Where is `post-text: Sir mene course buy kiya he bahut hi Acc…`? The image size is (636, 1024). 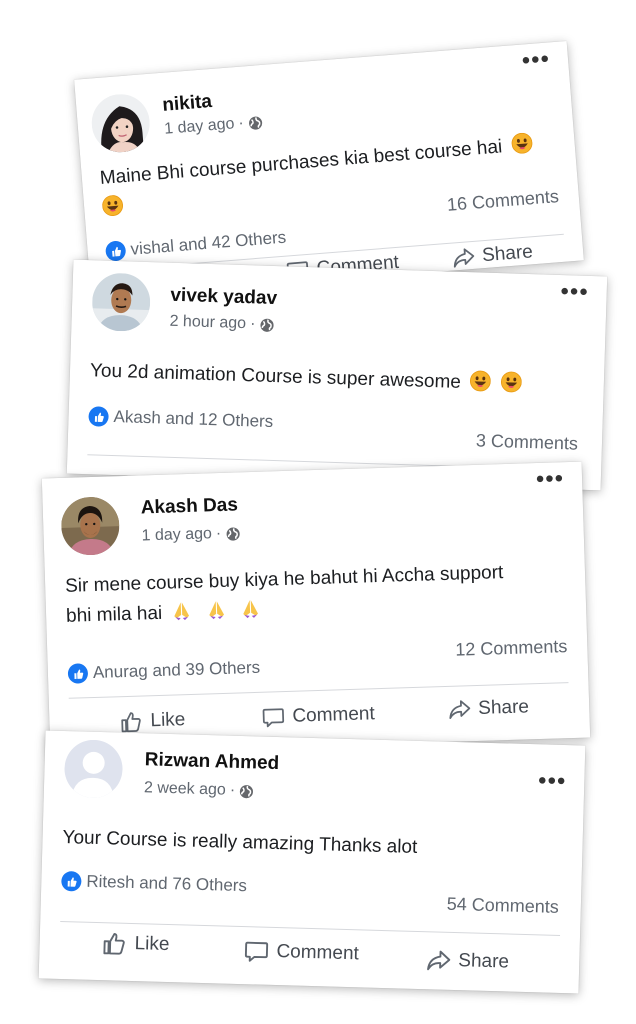
post-text: Sir mene course buy kiya he bahut hi Acc… is located at coordinates (284, 594).